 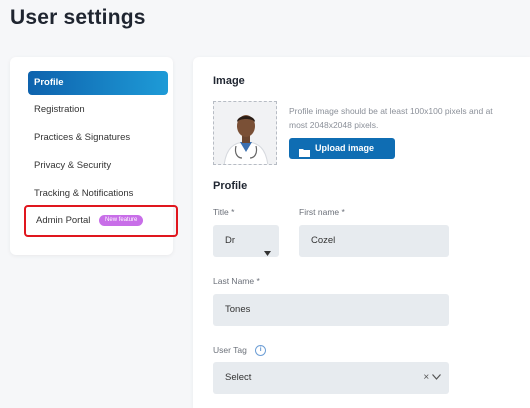 What do you see at coordinates (238, 377) in the screenshot?
I see `user-tag-placeholder: Select` at bounding box center [238, 377].